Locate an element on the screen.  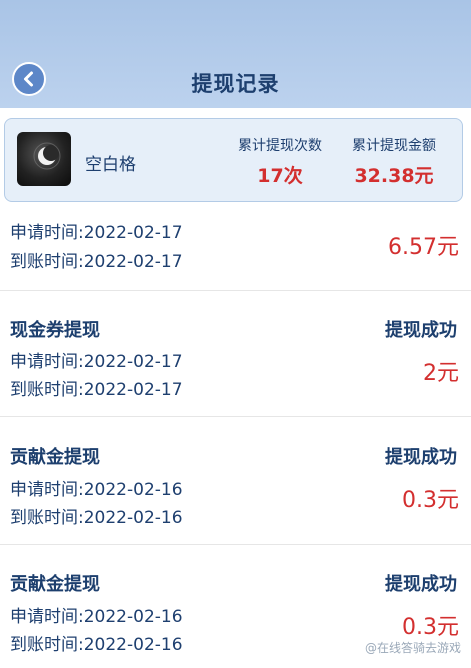
amount: 6.57元 is located at coordinates (423, 247).